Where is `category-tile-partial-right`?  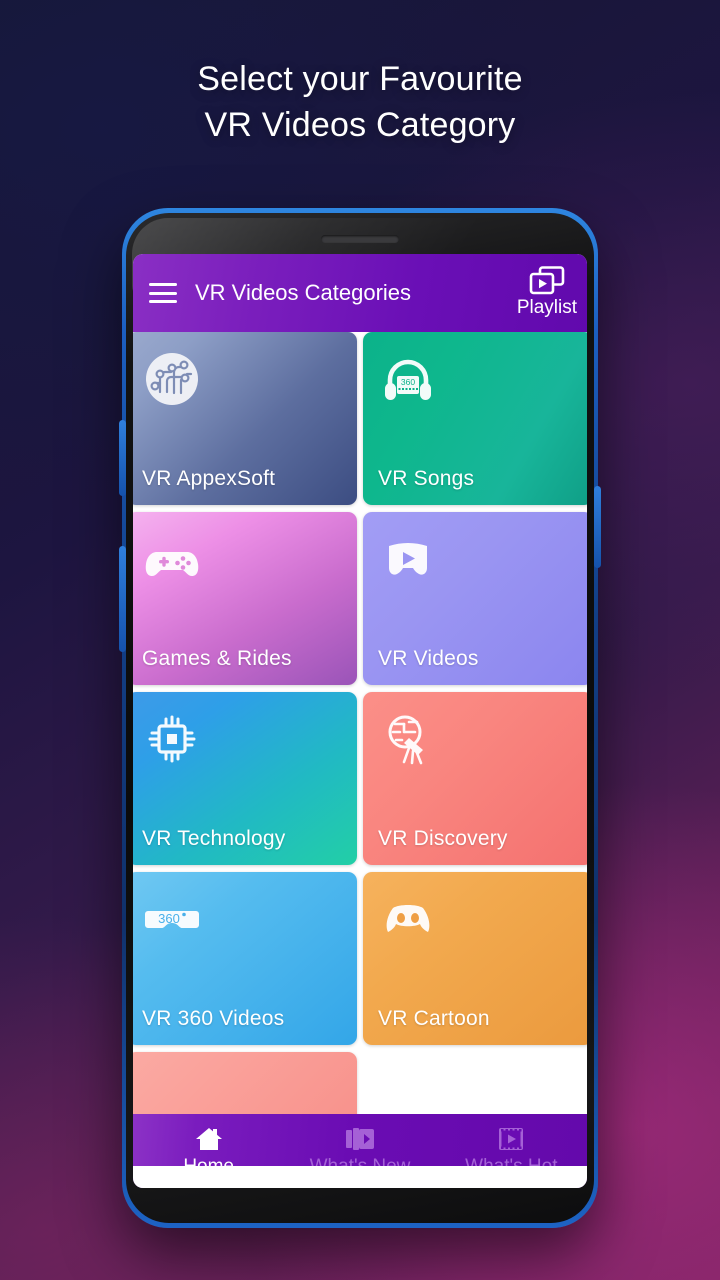 category-tile-partial-right is located at coordinates (475, 1083).